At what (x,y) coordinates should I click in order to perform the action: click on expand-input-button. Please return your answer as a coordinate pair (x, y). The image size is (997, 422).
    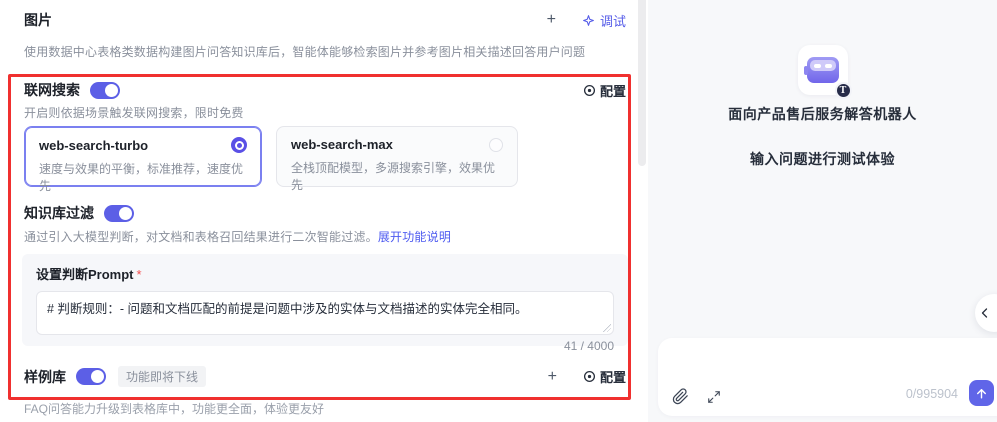
    Looking at the image, I should click on (714, 397).